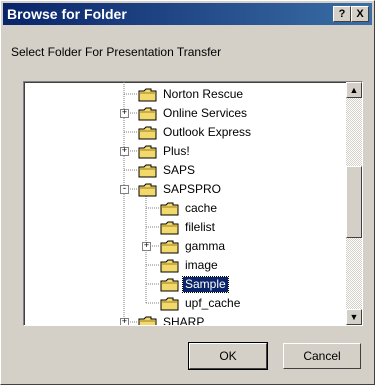  What do you see at coordinates (205, 284) in the screenshot?
I see `tree-item-label: Sample` at bounding box center [205, 284].